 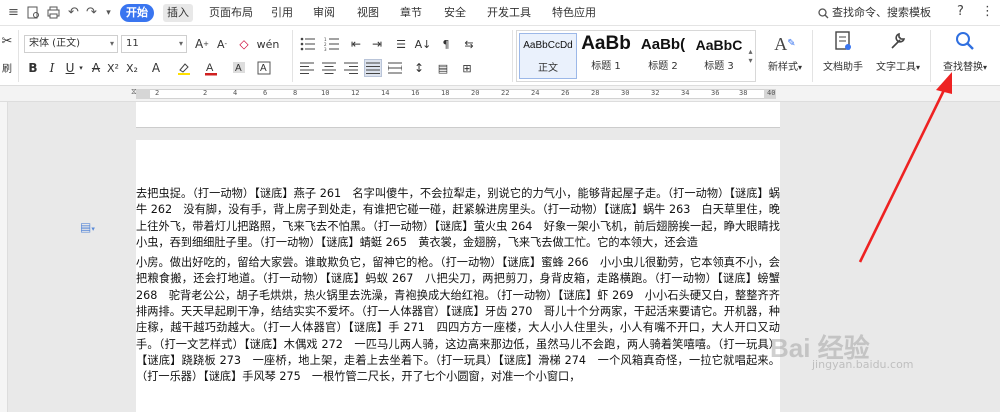 I want to click on ruler-number: 20, so click(x=475, y=93).